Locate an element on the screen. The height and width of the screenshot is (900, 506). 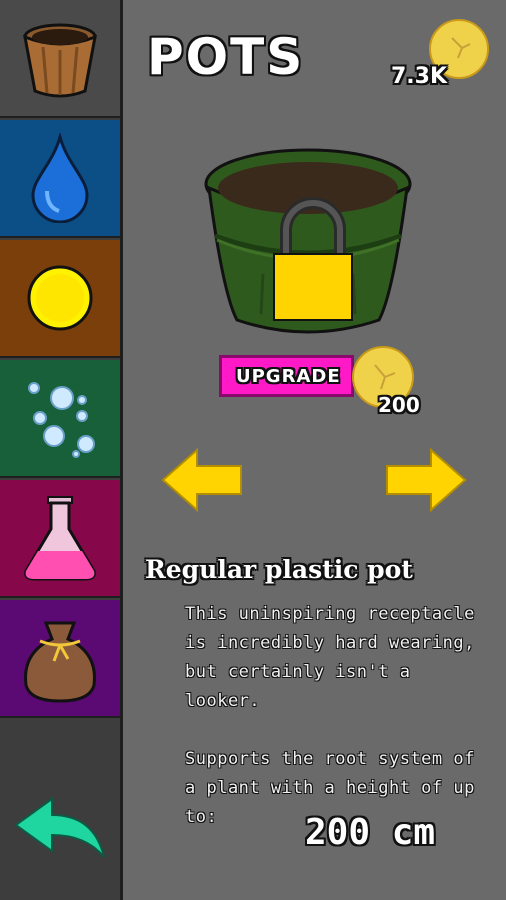
tab-water is located at coordinates (60, 179).